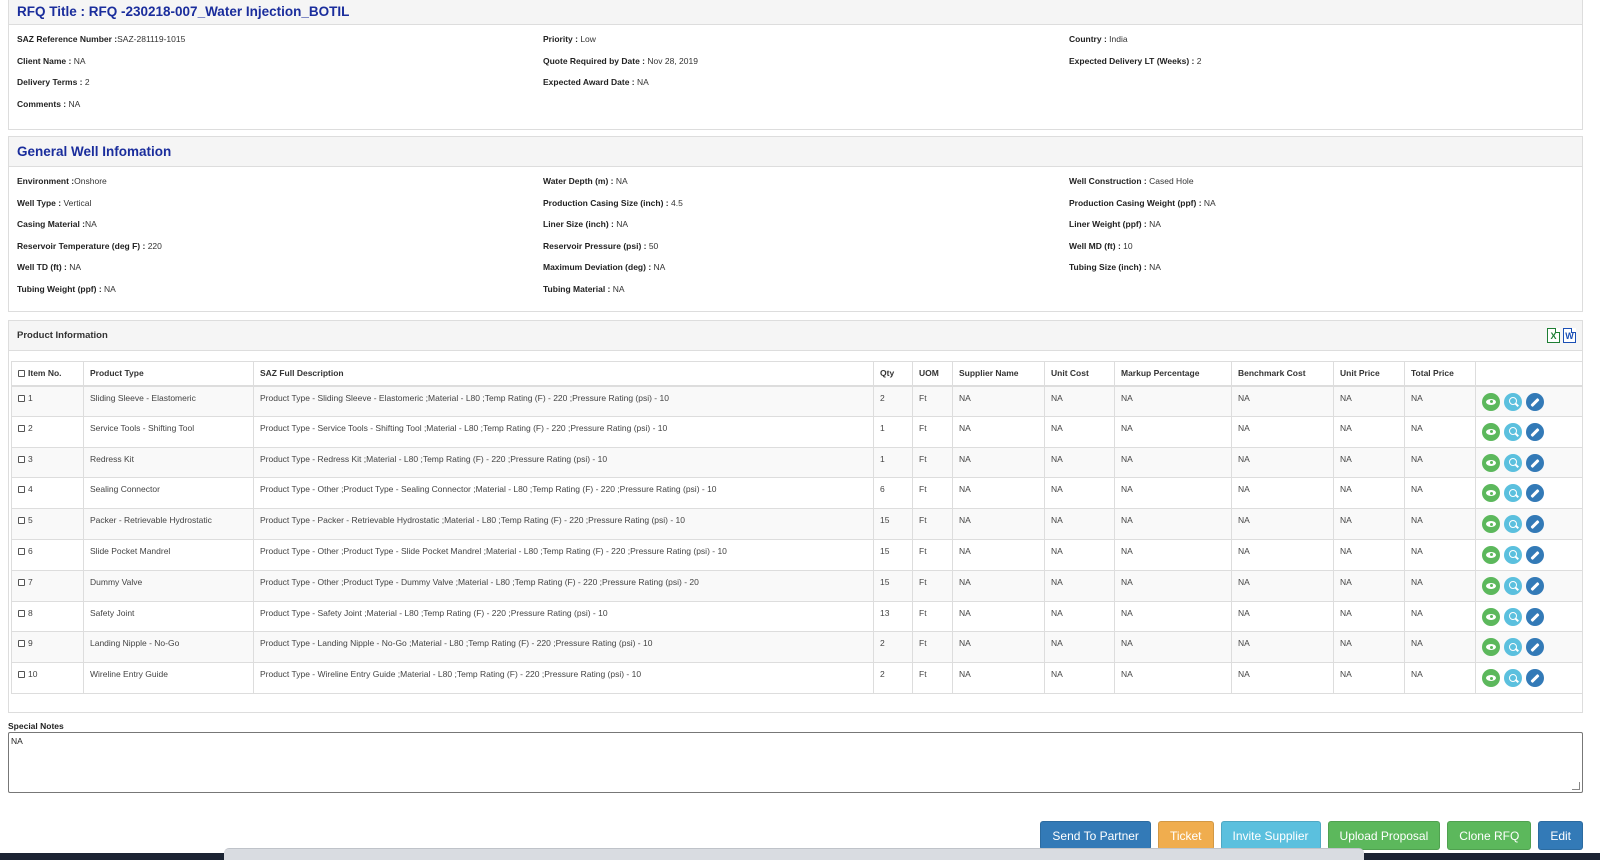 Image resolution: width=1600 pixels, height=860 pixels. I want to click on info-field: Well TD (ft) : NA, so click(280, 268).